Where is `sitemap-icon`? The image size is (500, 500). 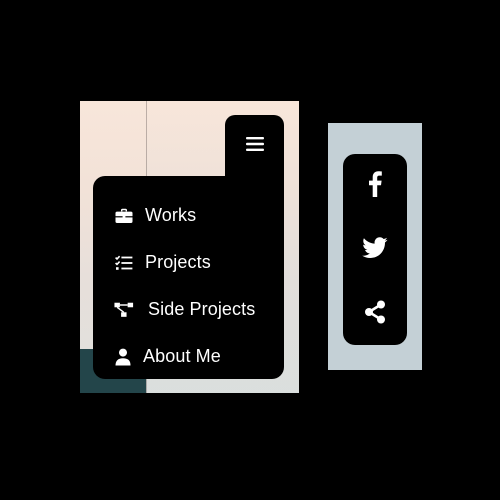 sitemap-icon is located at coordinates (124, 310).